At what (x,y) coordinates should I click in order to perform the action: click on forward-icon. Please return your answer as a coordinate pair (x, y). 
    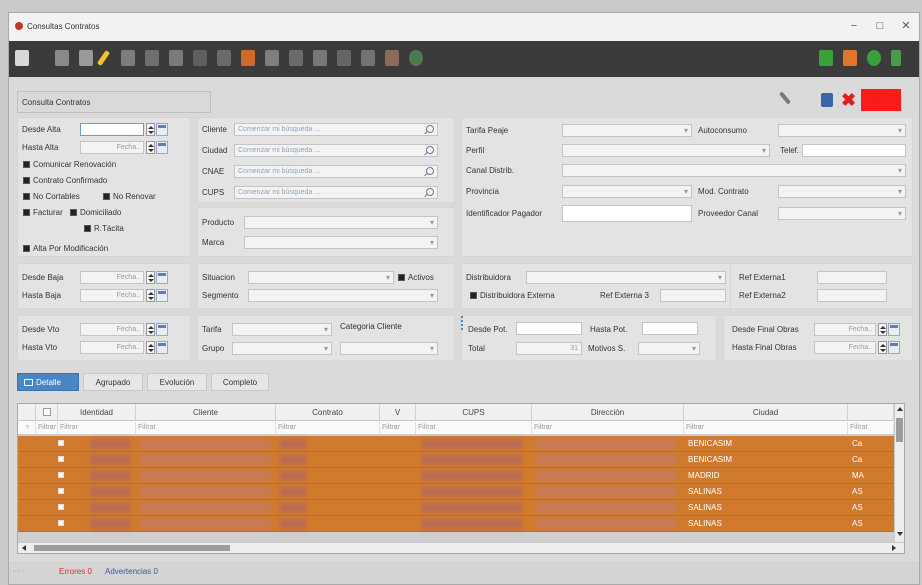
    Looking at the image, I should click on (176, 58).